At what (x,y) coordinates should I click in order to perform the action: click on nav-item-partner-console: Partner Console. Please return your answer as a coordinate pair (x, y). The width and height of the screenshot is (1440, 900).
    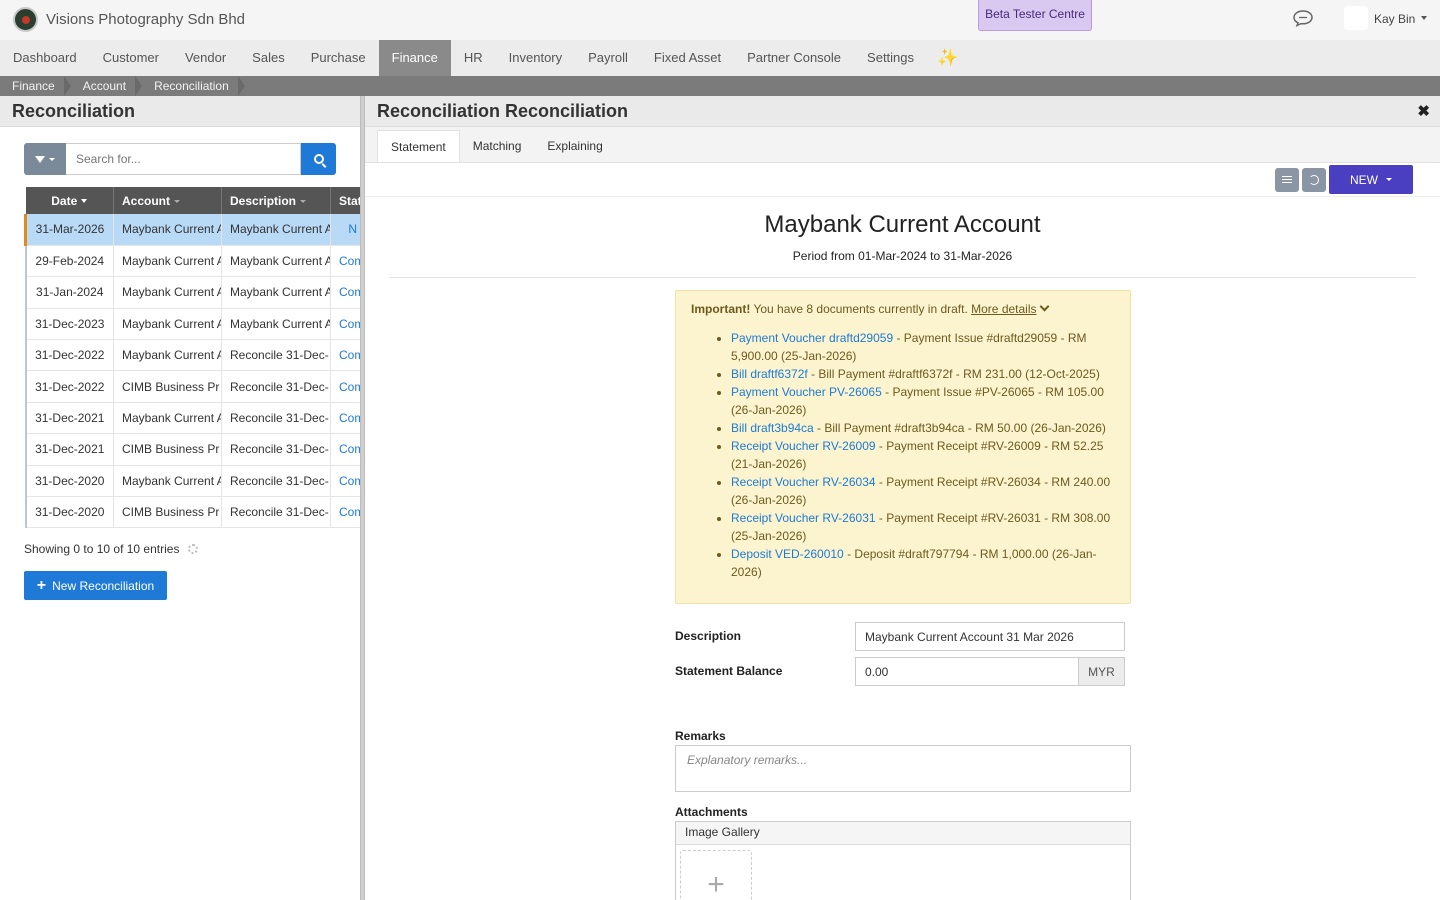
    Looking at the image, I should click on (794, 58).